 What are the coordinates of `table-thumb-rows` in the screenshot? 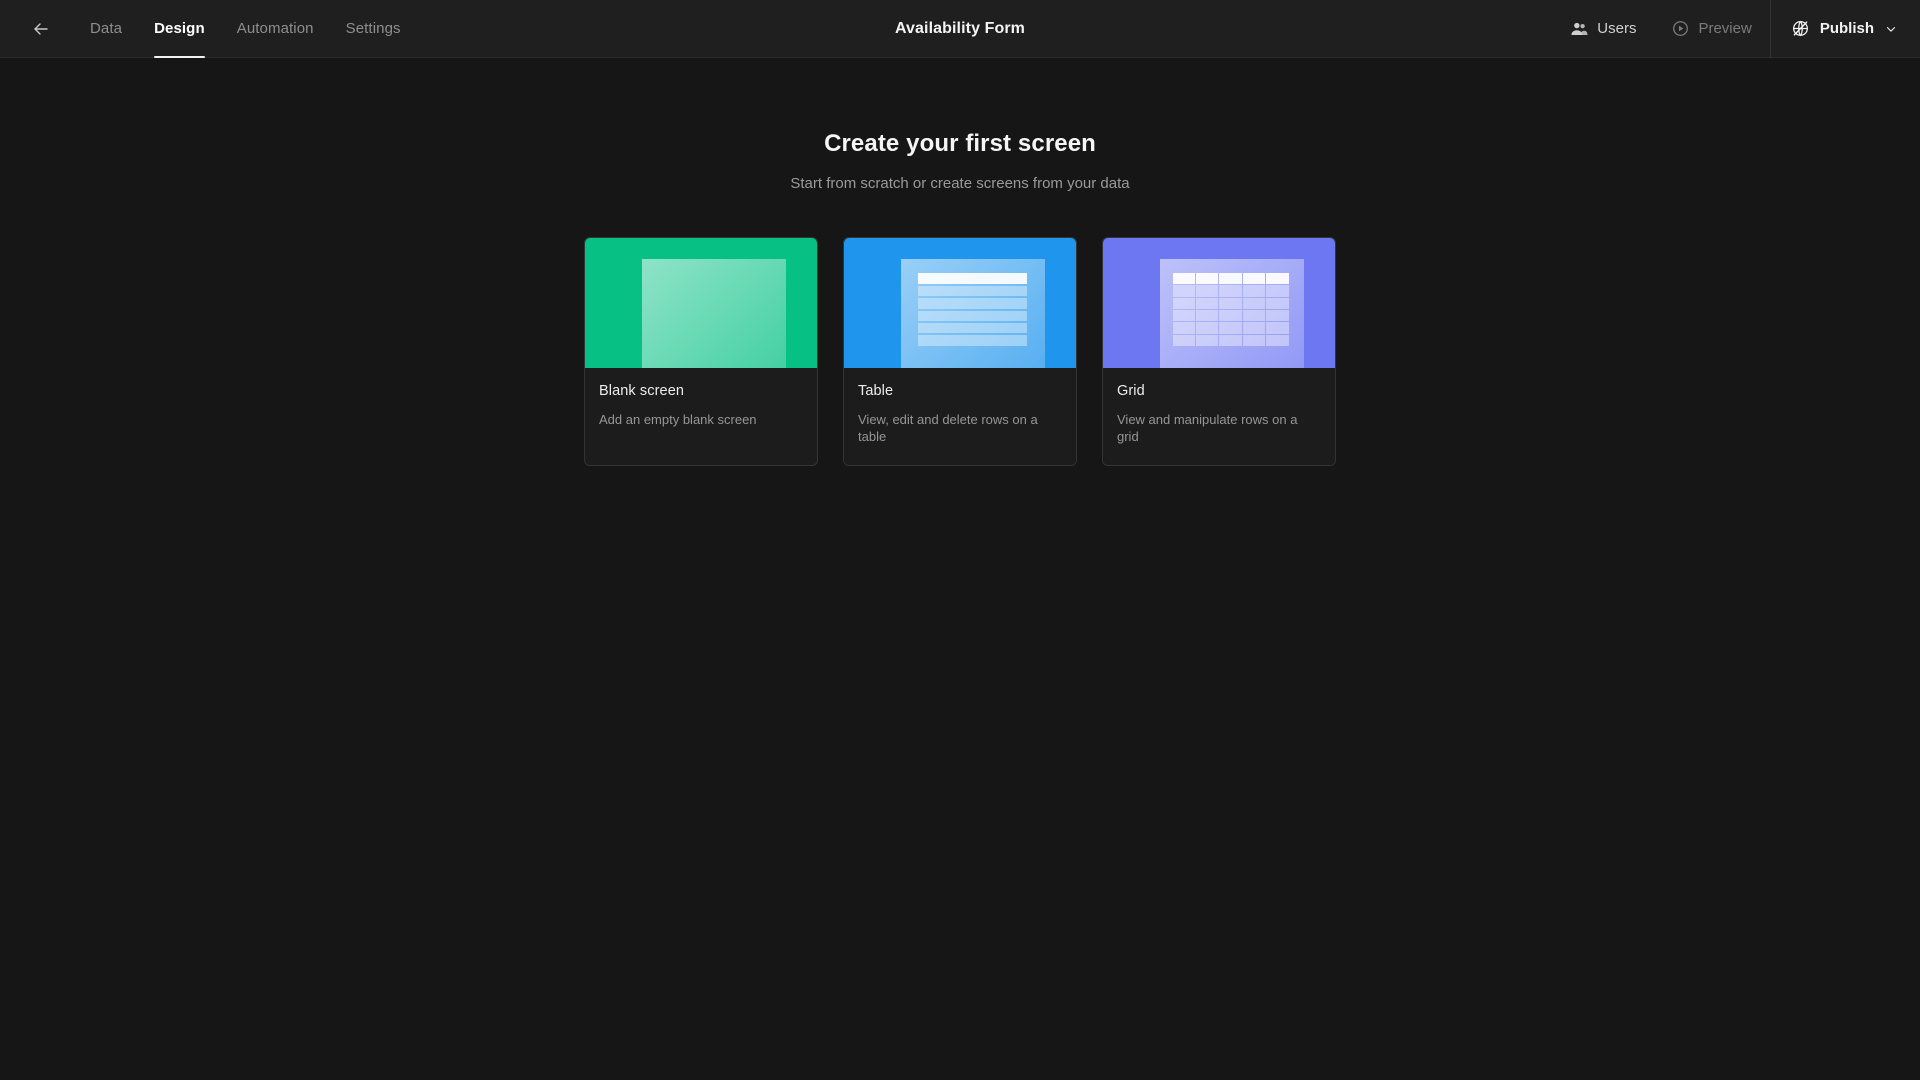 It's located at (973, 309).